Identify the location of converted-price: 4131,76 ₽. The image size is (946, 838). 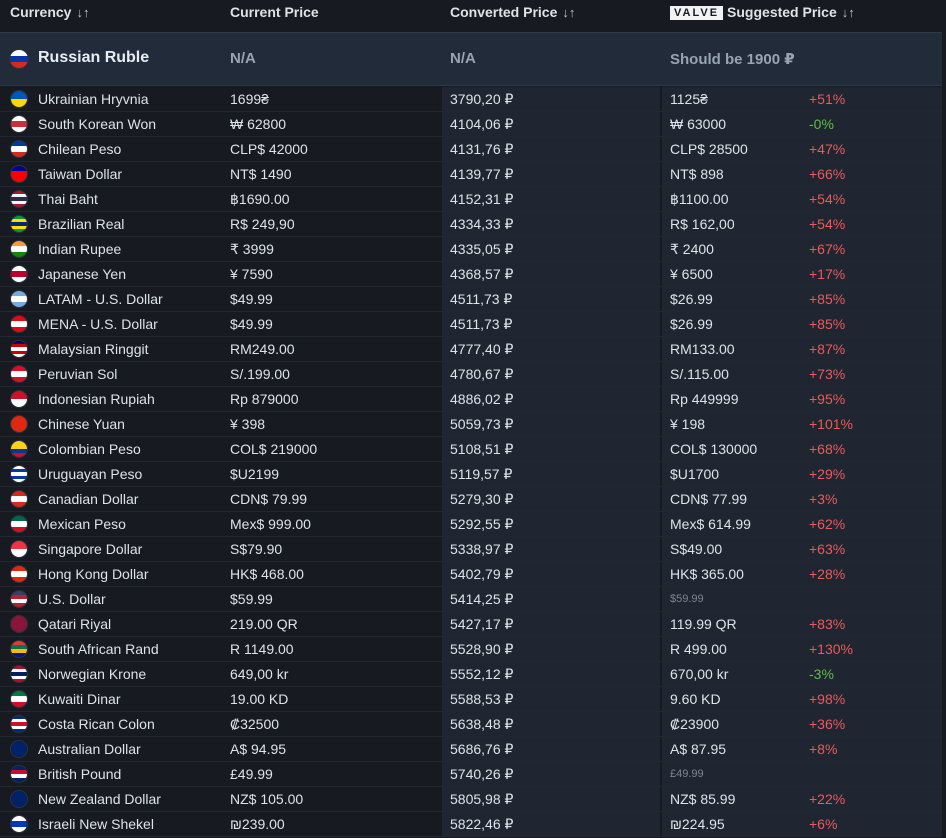
(482, 149).